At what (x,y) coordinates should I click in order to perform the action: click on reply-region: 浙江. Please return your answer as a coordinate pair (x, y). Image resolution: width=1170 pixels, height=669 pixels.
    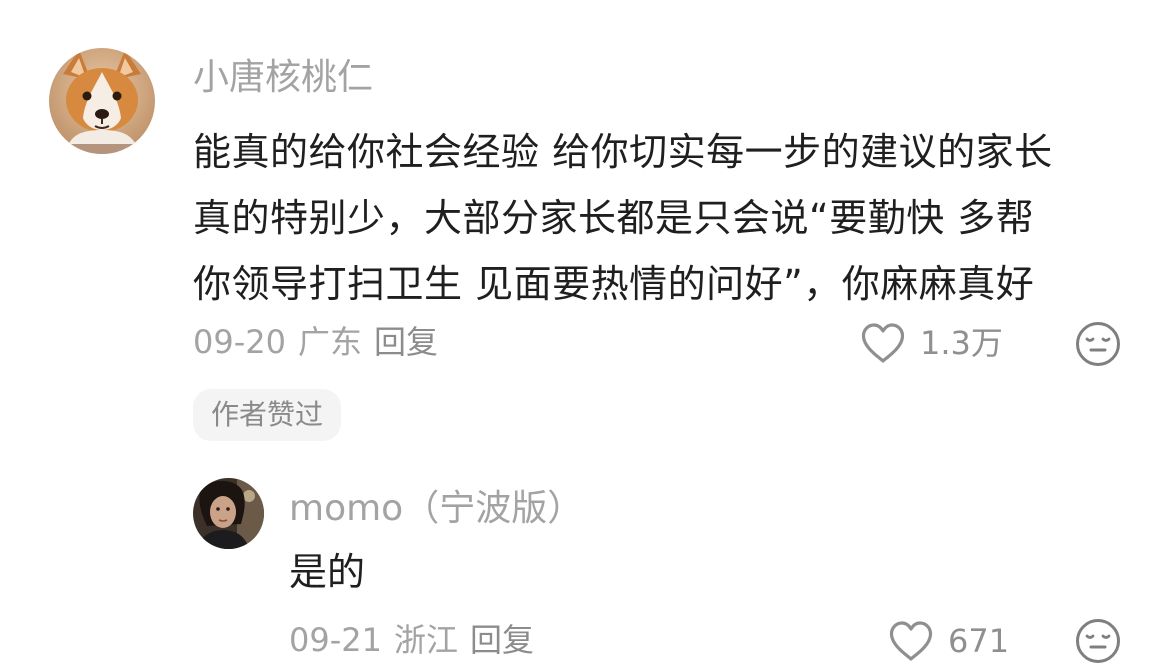
    Looking at the image, I should click on (425, 640).